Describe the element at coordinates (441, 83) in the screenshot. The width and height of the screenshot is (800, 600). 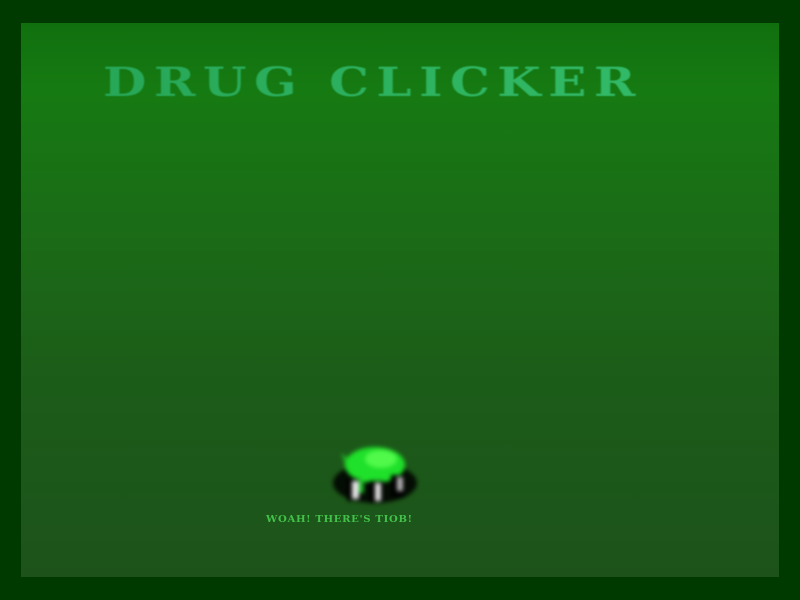
I see `game-title: DRUG CLICKER` at that location.